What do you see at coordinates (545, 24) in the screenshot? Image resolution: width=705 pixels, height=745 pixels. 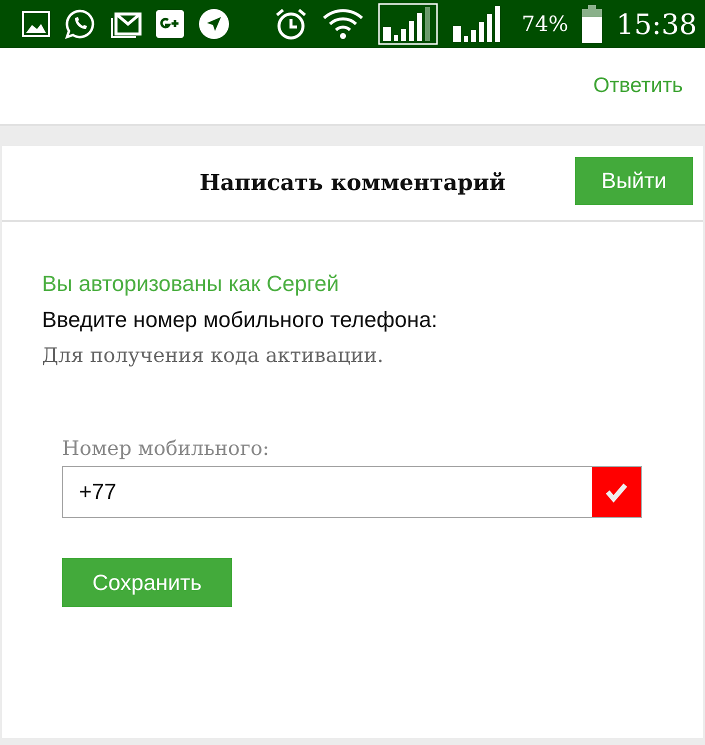 I see `battery-percentage: 74%` at bounding box center [545, 24].